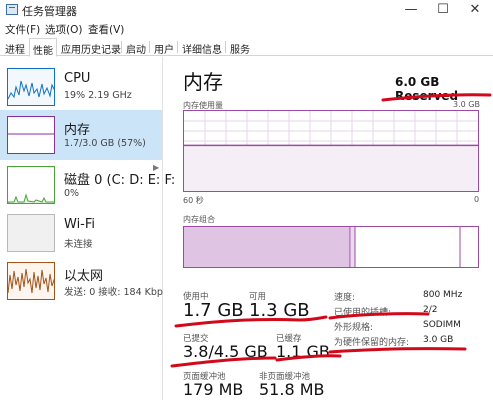 The image size is (493, 400). I want to click on tab-processes: 进程, so click(15, 48).